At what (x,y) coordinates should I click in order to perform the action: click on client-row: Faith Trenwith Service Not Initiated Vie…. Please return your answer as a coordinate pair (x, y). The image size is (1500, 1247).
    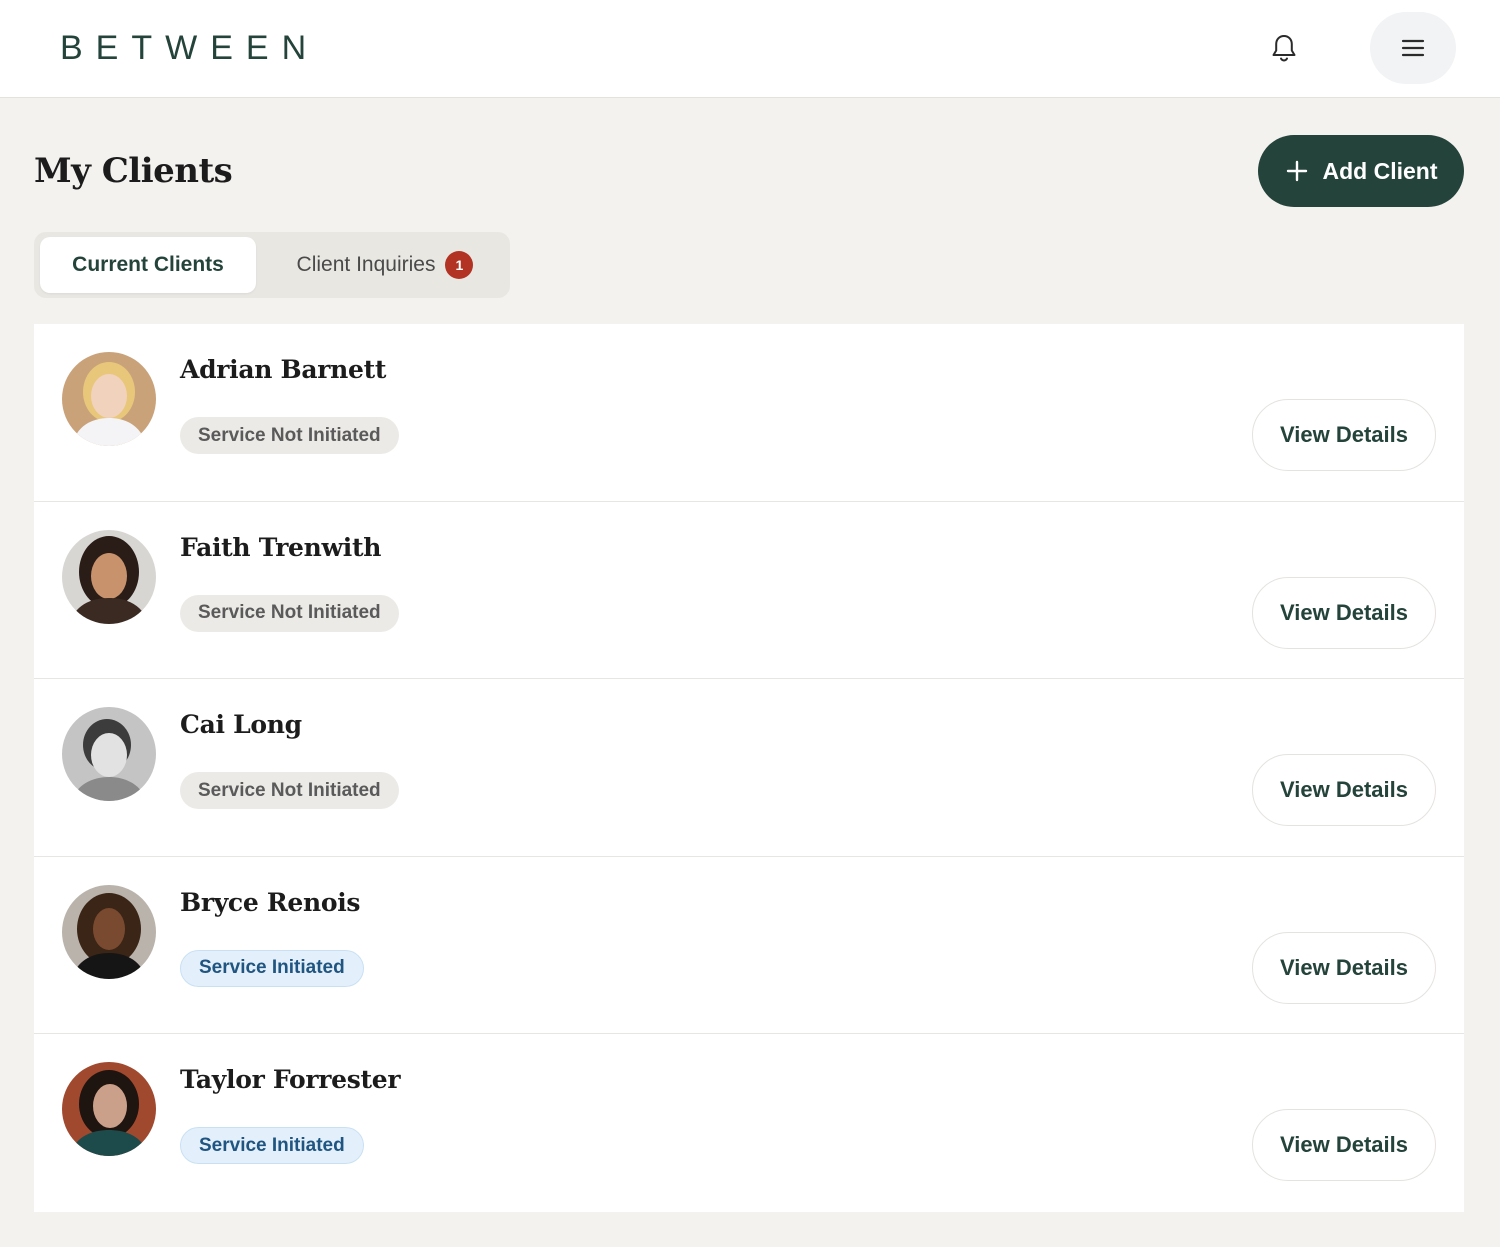
    Looking at the image, I should click on (749, 590).